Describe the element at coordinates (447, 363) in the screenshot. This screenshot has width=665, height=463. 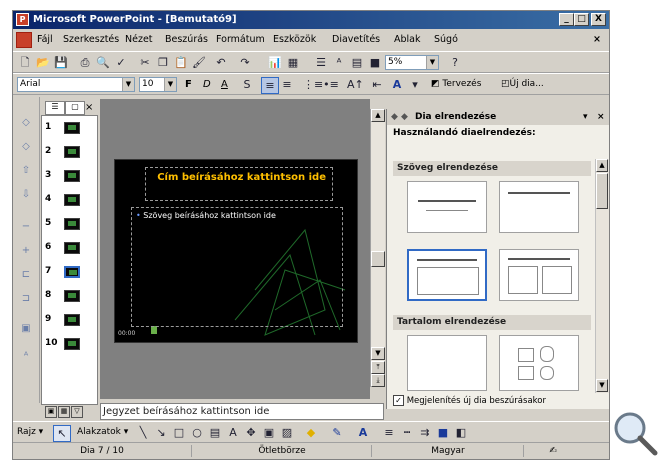
I see `layout-blank` at that location.